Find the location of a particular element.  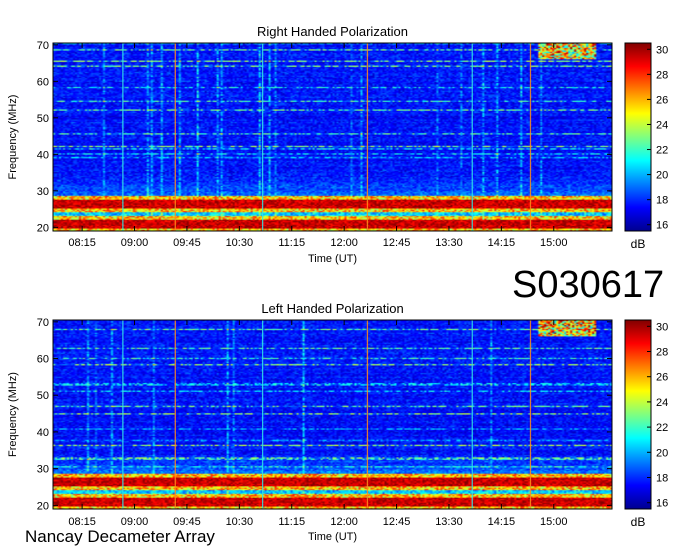

panel-title: Right Handed Polarization is located at coordinates (332, 31).